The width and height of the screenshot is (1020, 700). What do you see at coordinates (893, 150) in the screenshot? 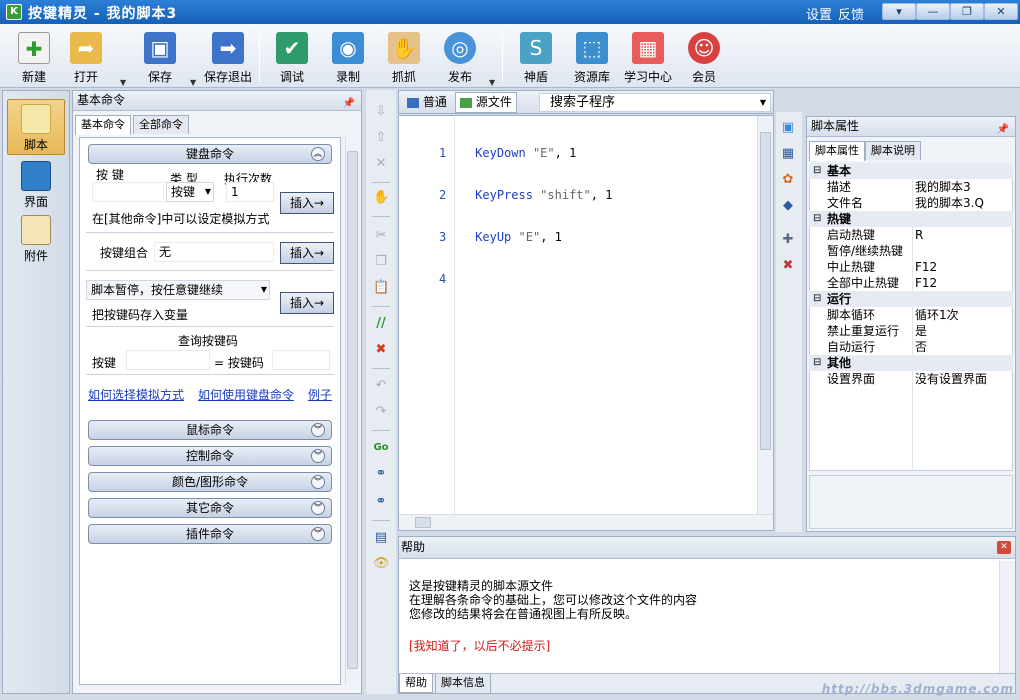
I see `tab-script-description: 脚本说明` at bounding box center [893, 150].